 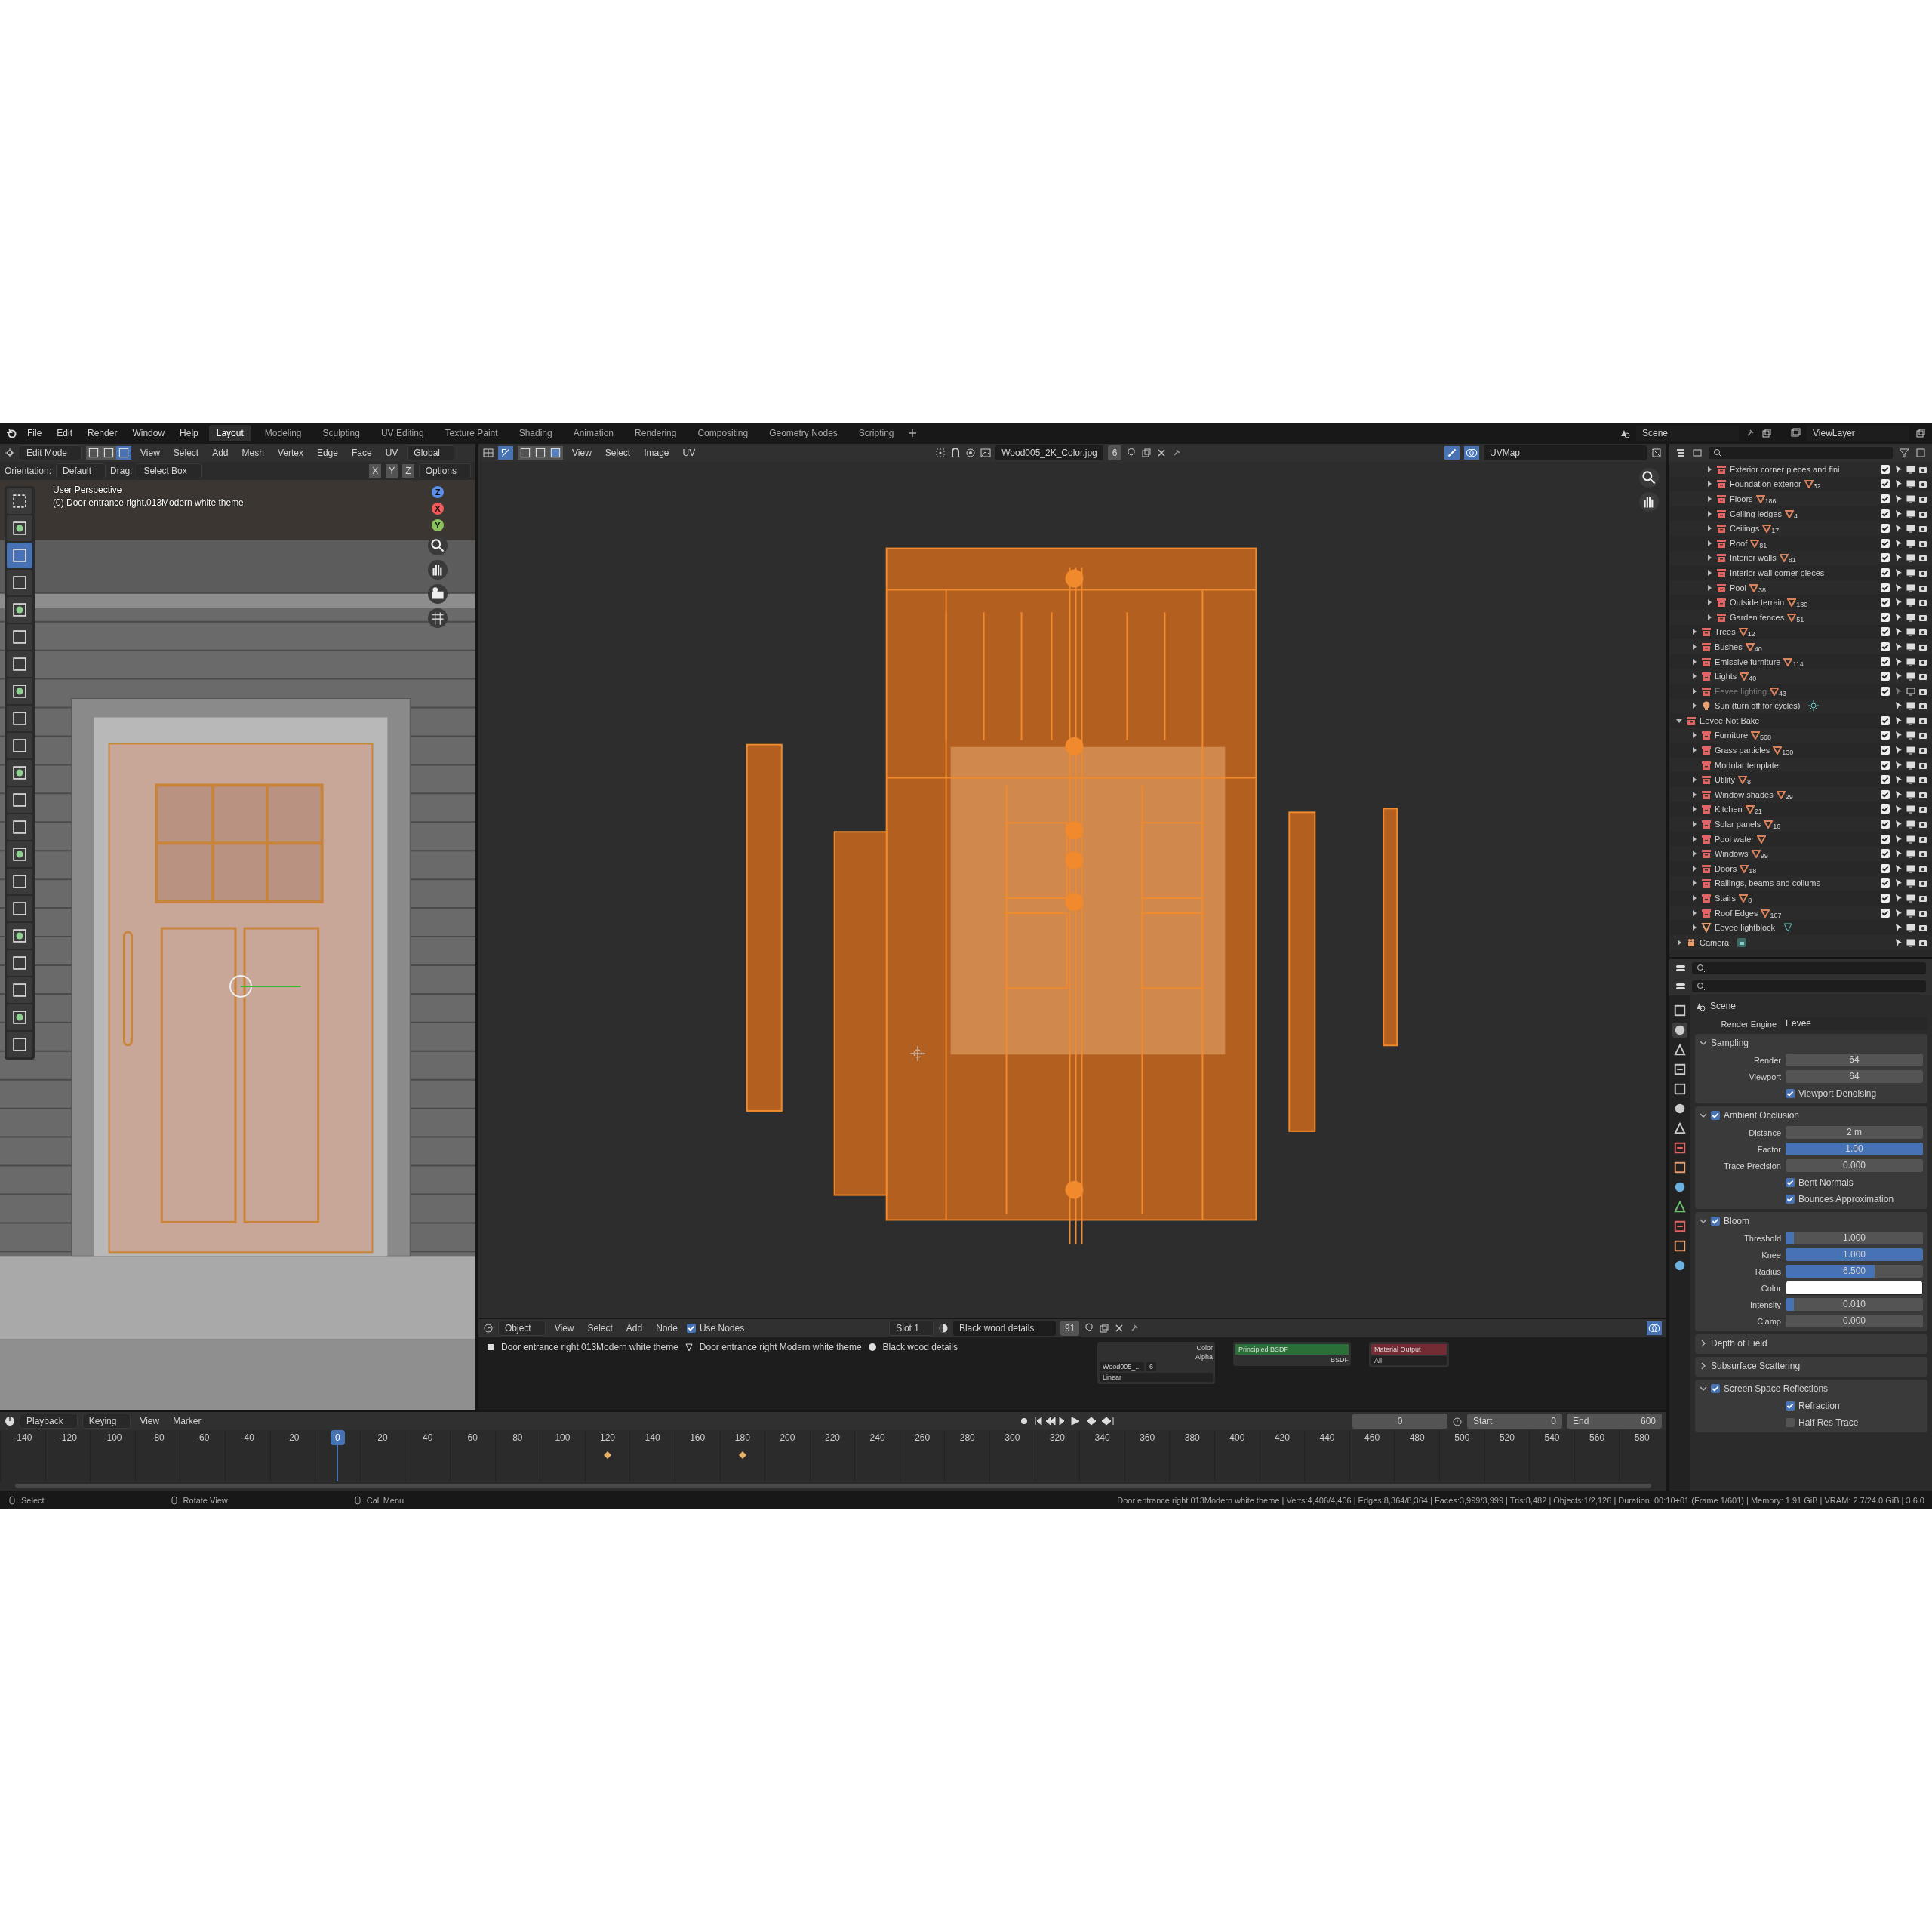 What do you see at coordinates (1715, 1221) in the screenshot?
I see `enable-checkbox` at bounding box center [1715, 1221].